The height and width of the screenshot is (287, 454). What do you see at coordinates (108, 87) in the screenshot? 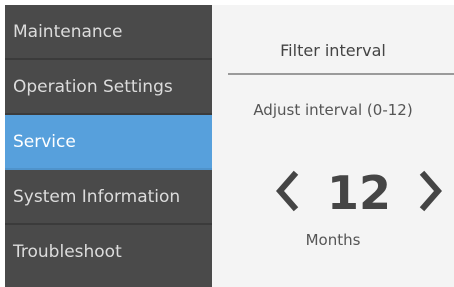
I see `sidebar-item-operation-settings: Operation Settings` at bounding box center [108, 87].